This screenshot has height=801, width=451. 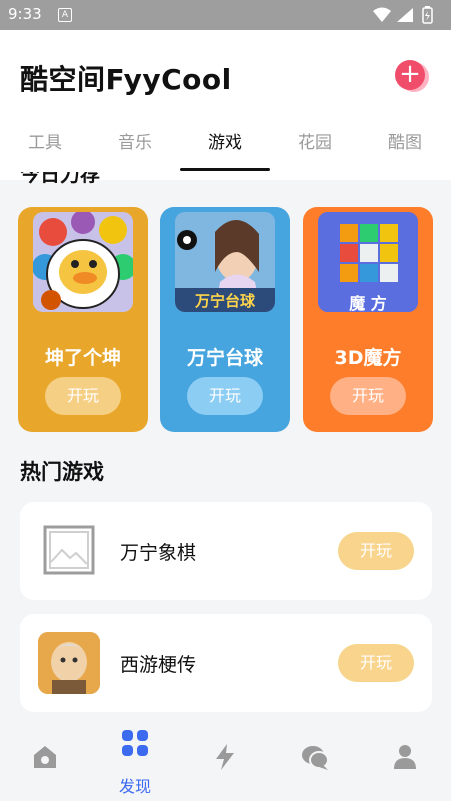 I want to click on nav-flash, so click(x=225, y=757).